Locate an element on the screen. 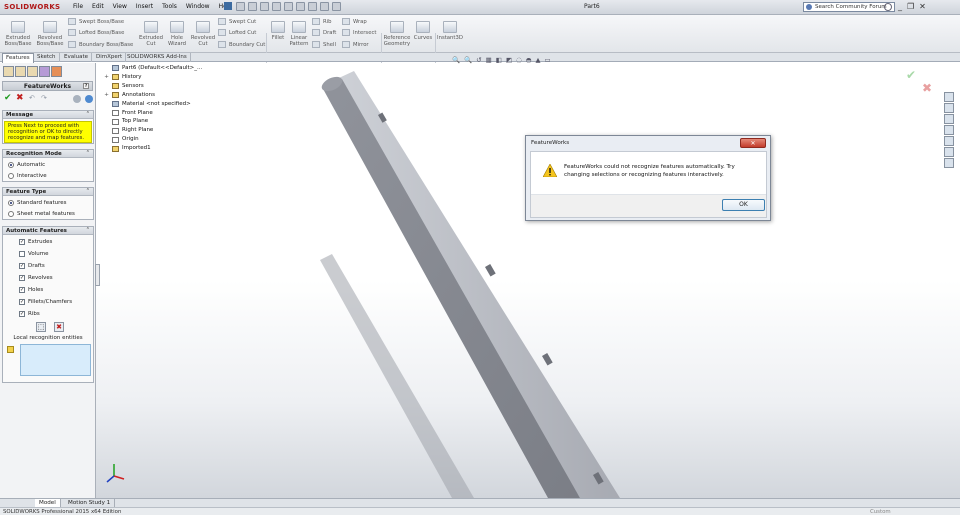  units-status: Custom is located at coordinates (880, 512).